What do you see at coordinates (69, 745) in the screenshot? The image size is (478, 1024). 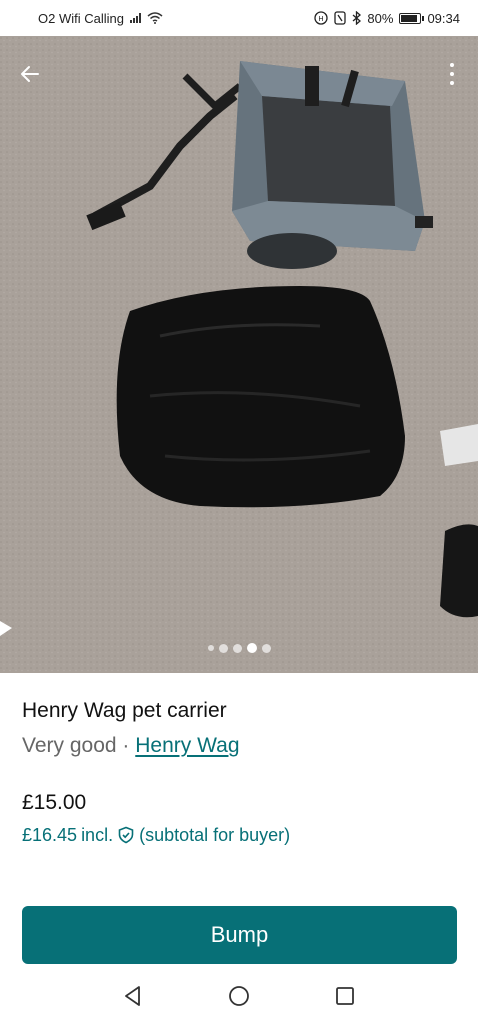 I see `condition-label: Very good` at bounding box center [69, 745].